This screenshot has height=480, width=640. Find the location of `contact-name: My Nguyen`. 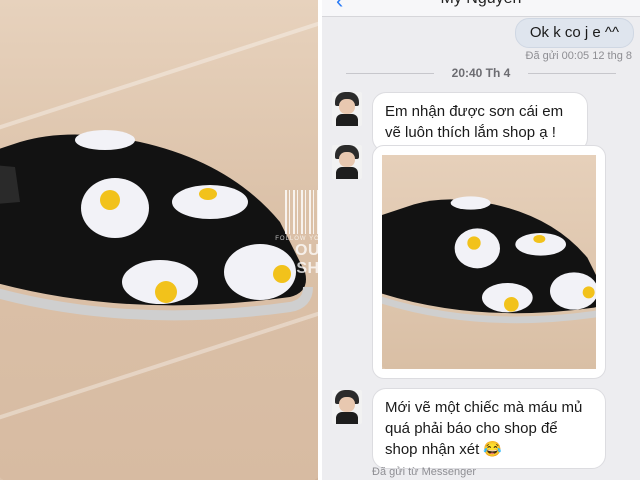

contact-name: My Nguyen is located at coordinates (481, 4).